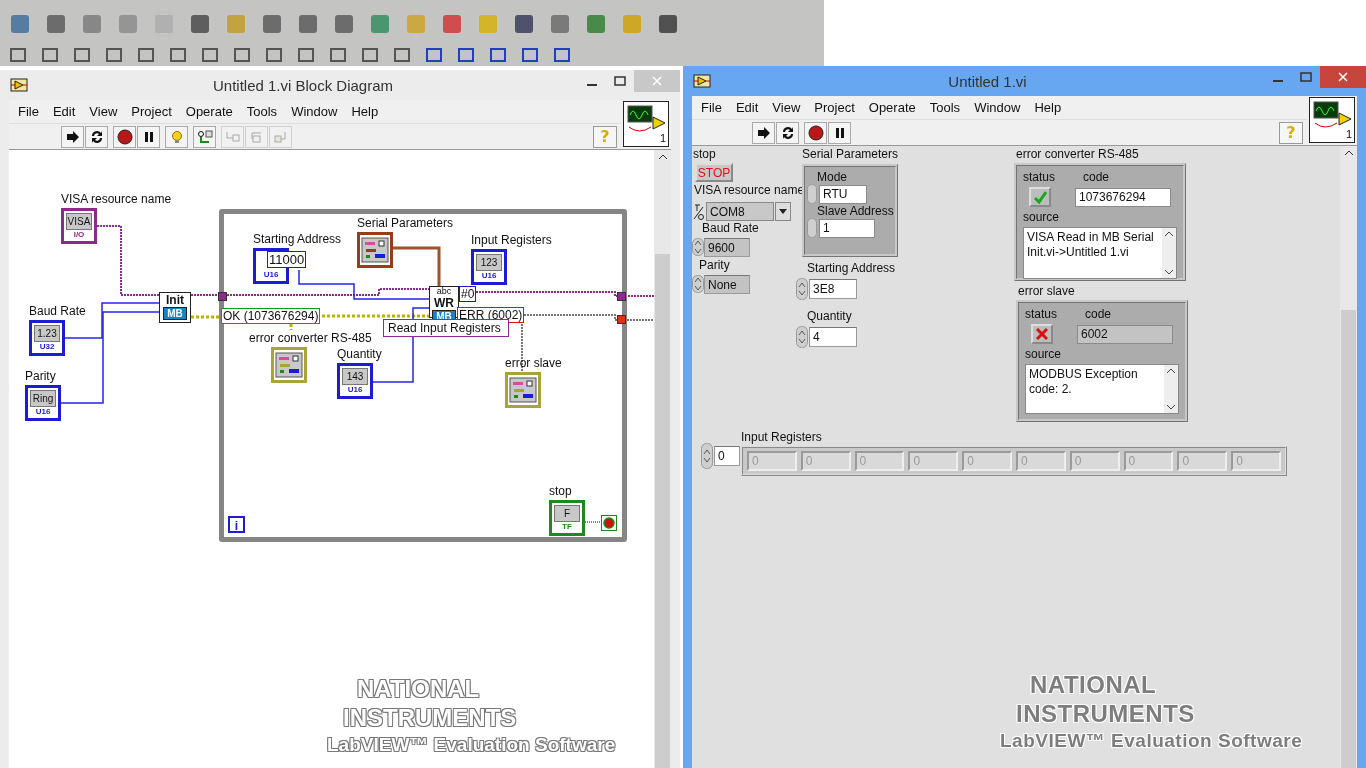 The width and height of the screenshot is (1366, 768). Describe the element at coordinates (79, 226) in the screenshot. I see `visa-terminal: VISA I/O` at that location.